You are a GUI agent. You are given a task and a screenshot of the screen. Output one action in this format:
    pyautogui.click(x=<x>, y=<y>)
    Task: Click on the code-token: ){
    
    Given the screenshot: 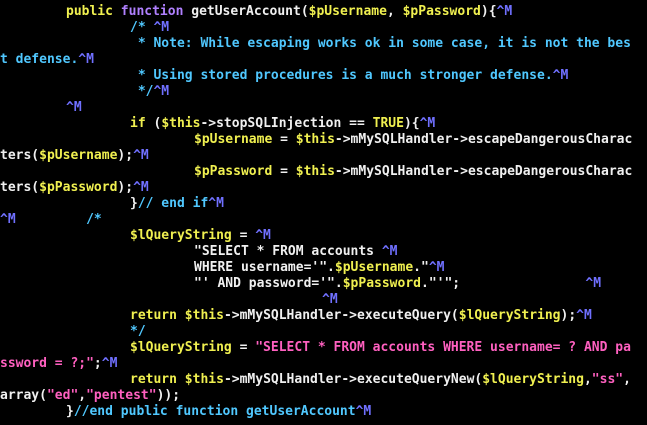 What is the action you would take?
    pyautogui.click(x=411, y=123)
    